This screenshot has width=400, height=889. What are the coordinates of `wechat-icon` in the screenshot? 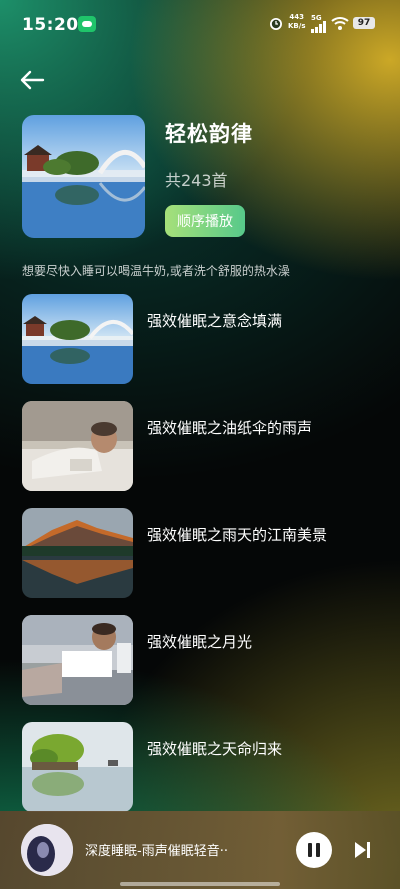 It's located at (87, 24).